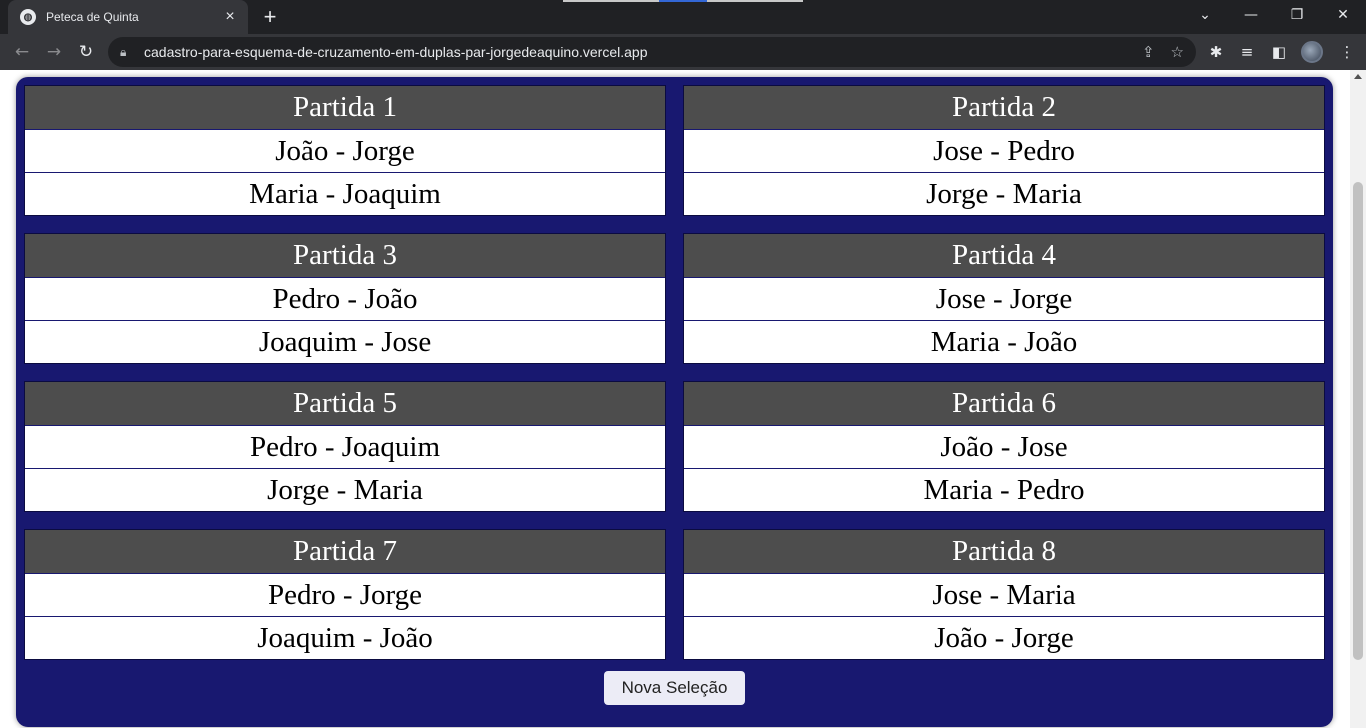  What do you see at coordinates (1148, 52) in the screenshot?
I see `share-icon: ⇪` at bounding box center [1148, 52].